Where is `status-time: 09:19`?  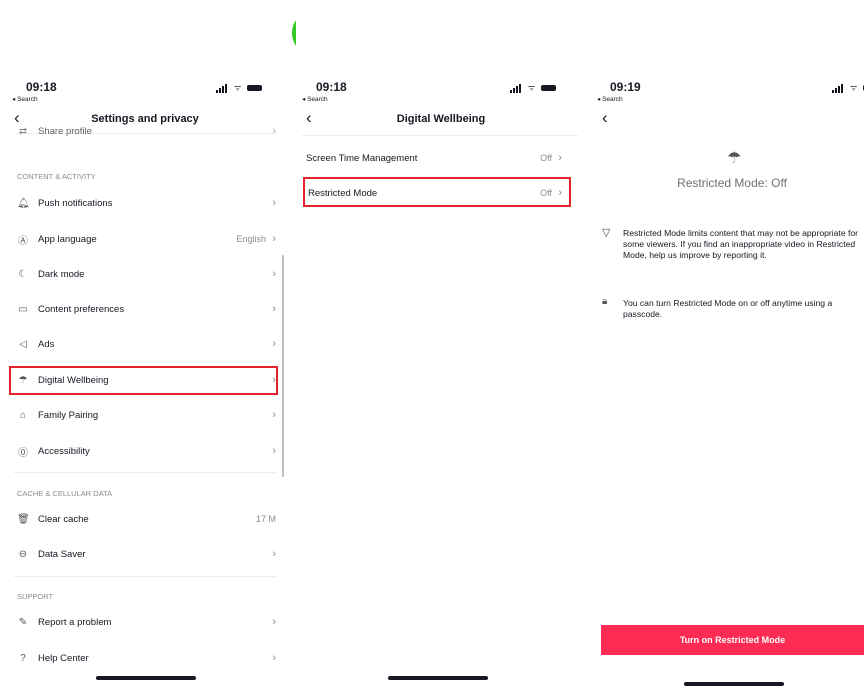
status-time: 09:19 is located at coordinates (625, 87).